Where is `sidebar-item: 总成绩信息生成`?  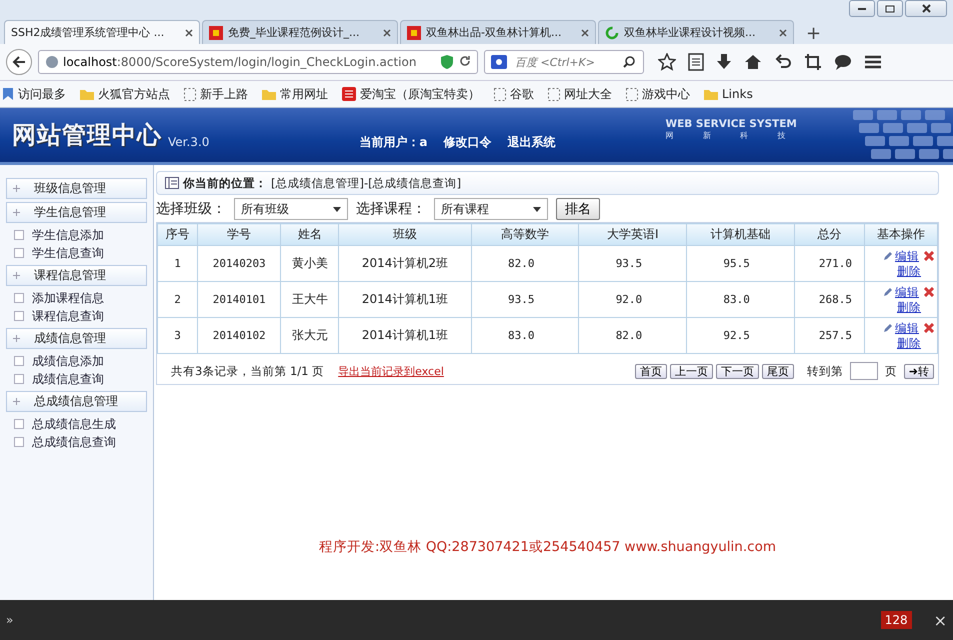
sidebar-item: 总成绩信息生成 is located at coordinates (74, 424).